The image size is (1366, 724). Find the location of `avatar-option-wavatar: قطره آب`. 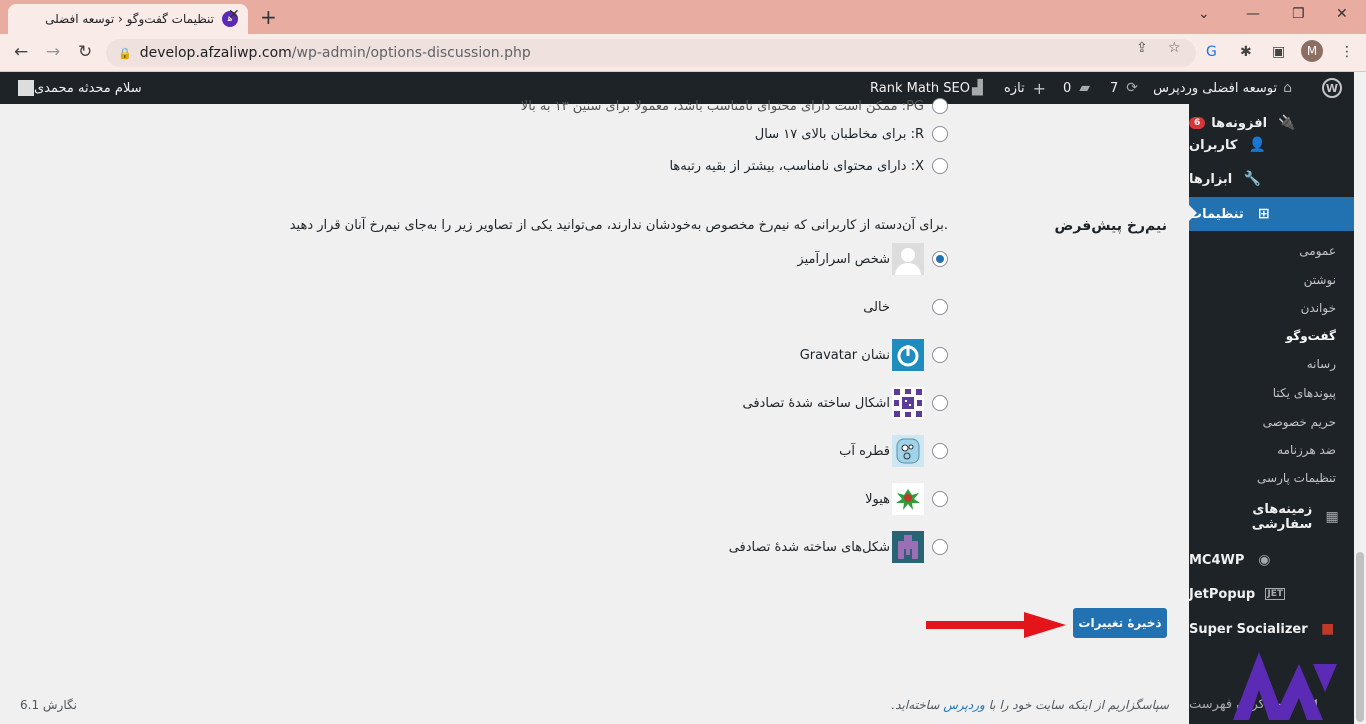

avatar-option-wavatar: قطره آب is located at coordinates (893, 451).